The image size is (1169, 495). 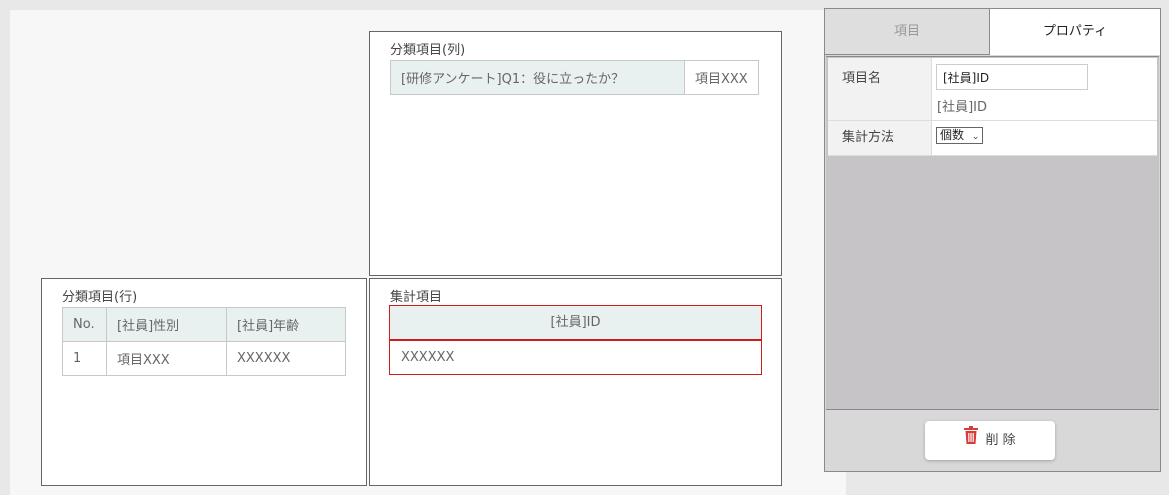 What do you see at coordinates (166, 324) in the screenshot?
I see `row-header-gender: [社員]性別` at bounding box center [166, 324].